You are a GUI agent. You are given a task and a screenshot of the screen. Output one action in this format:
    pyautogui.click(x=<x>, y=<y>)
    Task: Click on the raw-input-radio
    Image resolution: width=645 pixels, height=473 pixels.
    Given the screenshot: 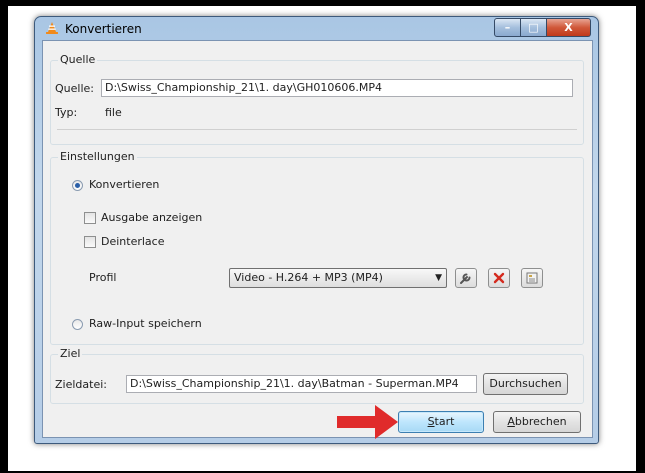 What is the action you would take?
    pyautogui.click(x=77, y=324)
    